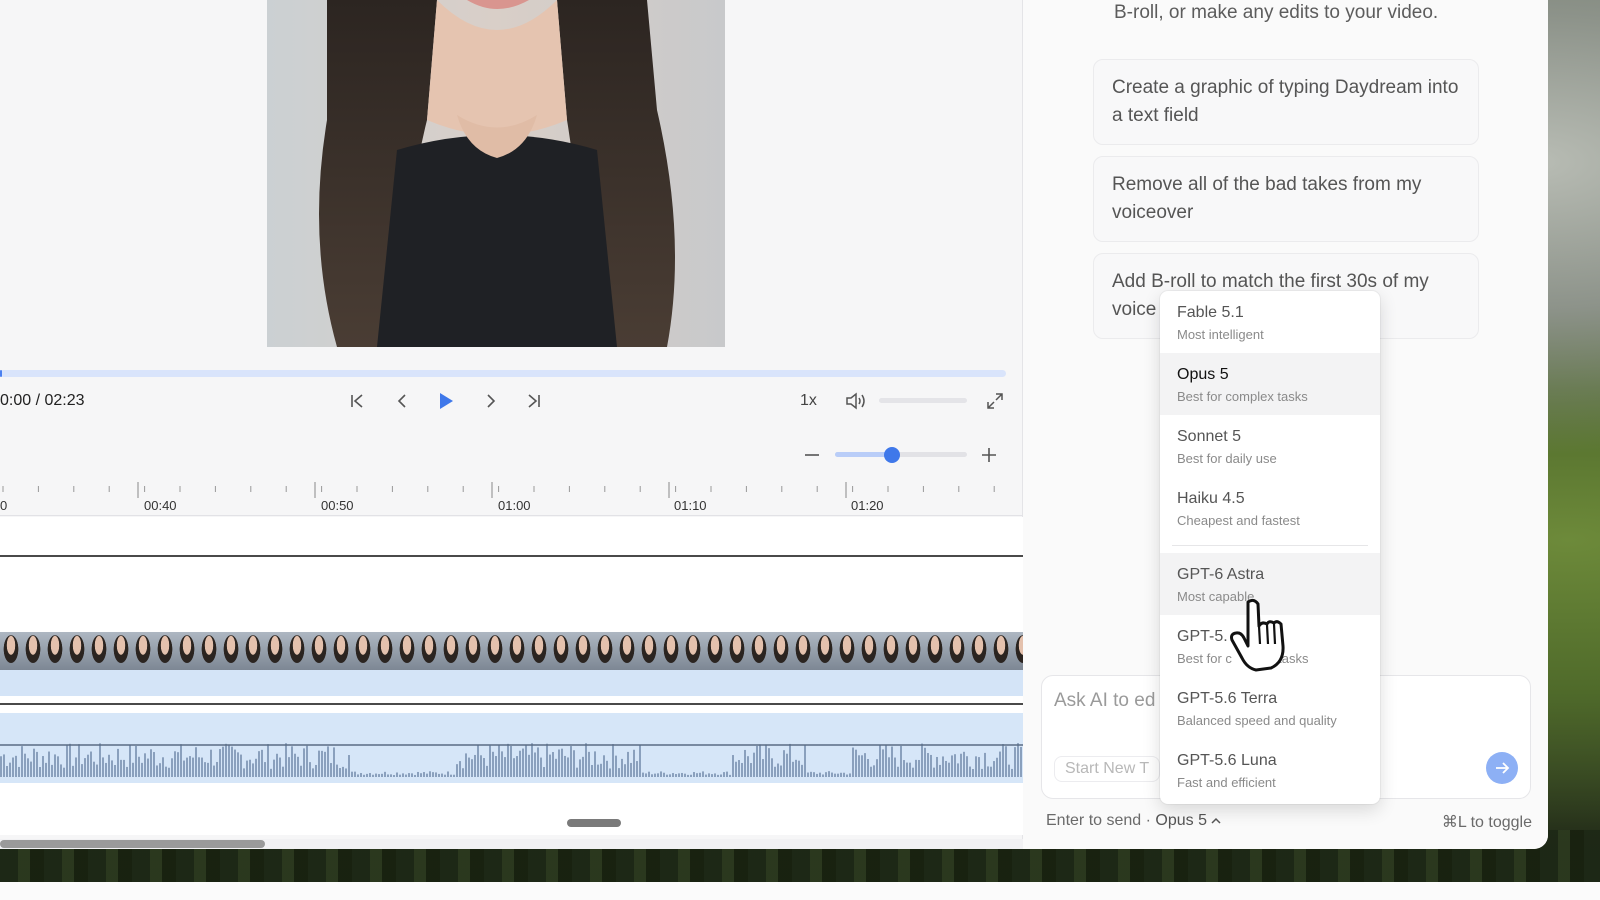 This screenshot has width=1600, height=900. What do you see at coordinates (923, 400) in the screenshot?
I see `volume-slider` at bounding box center [923, 400].